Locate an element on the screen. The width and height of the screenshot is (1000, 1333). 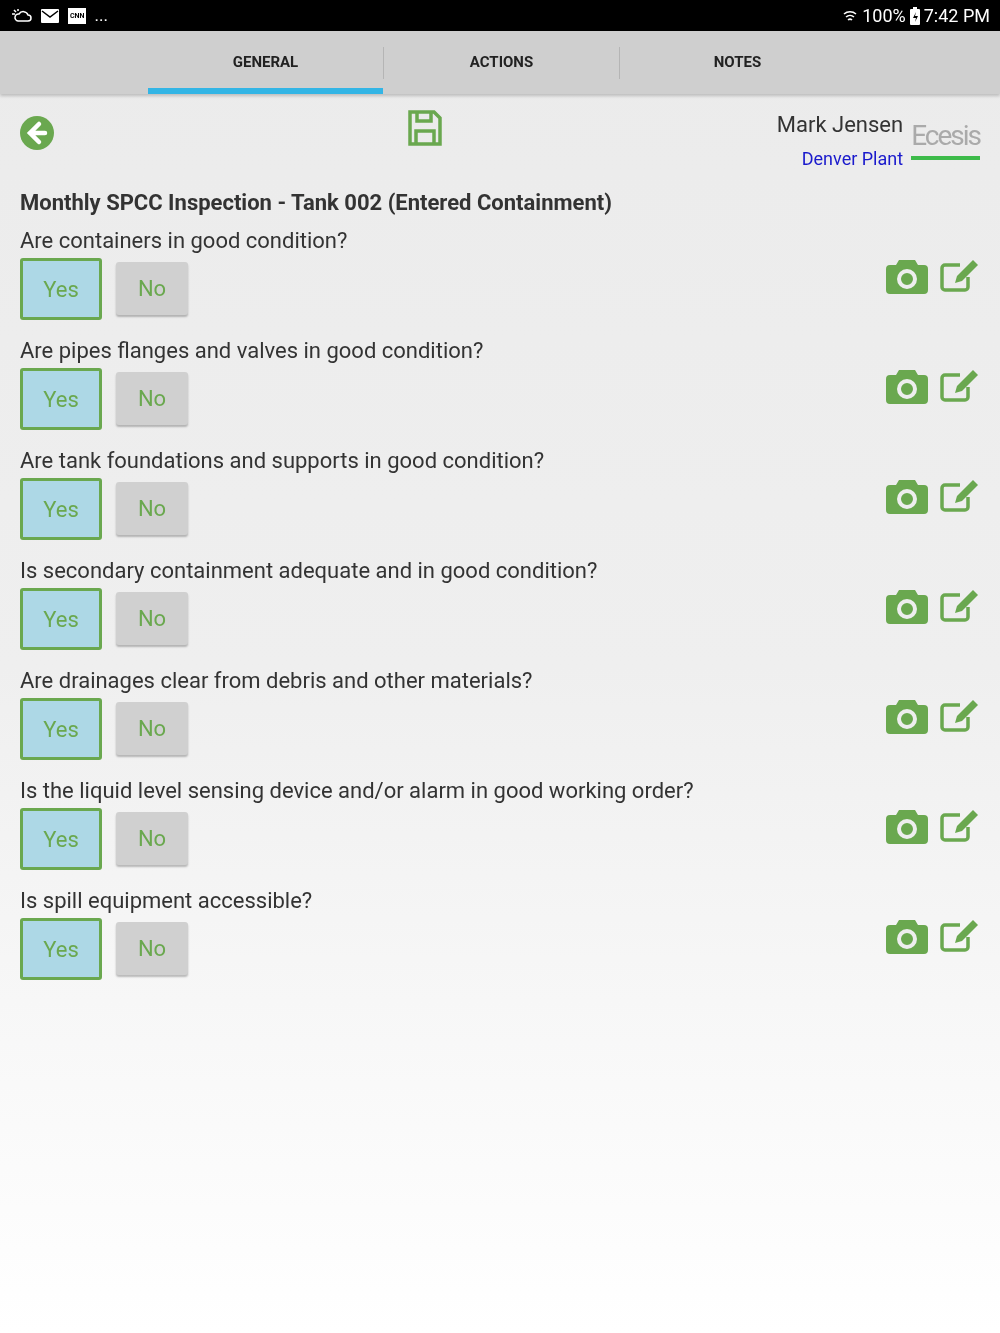
battery-percent: 100% is located at coordinates (884, 16).